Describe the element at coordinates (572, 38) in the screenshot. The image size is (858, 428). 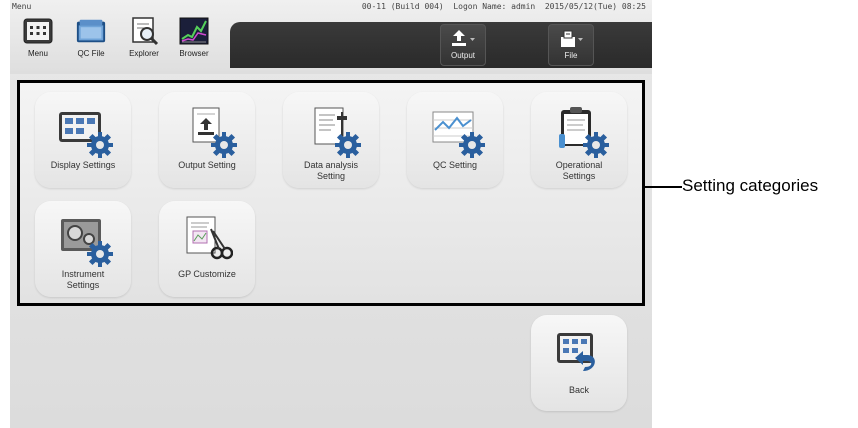
I see `file-icon` at that location.